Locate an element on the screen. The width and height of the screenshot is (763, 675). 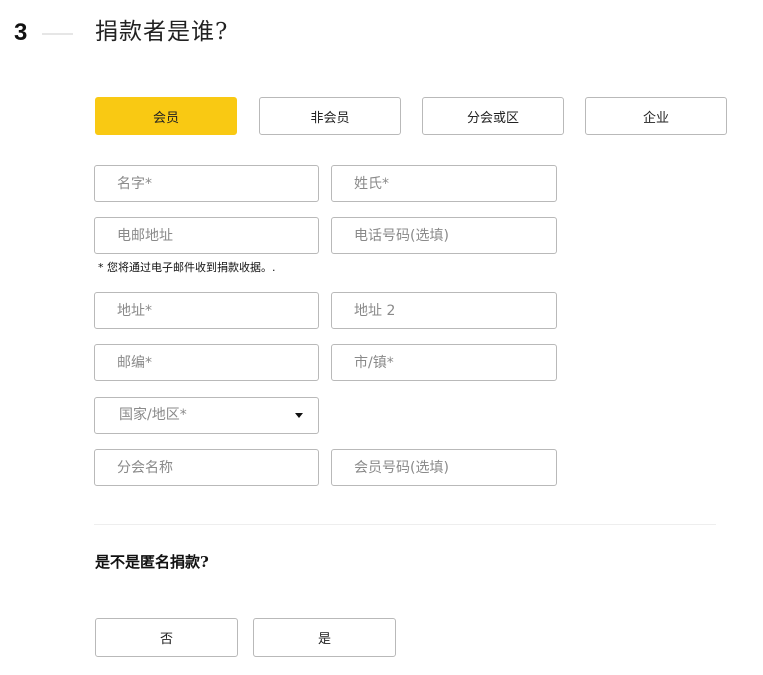
phone-field-box is located at coordinates (444, 235).